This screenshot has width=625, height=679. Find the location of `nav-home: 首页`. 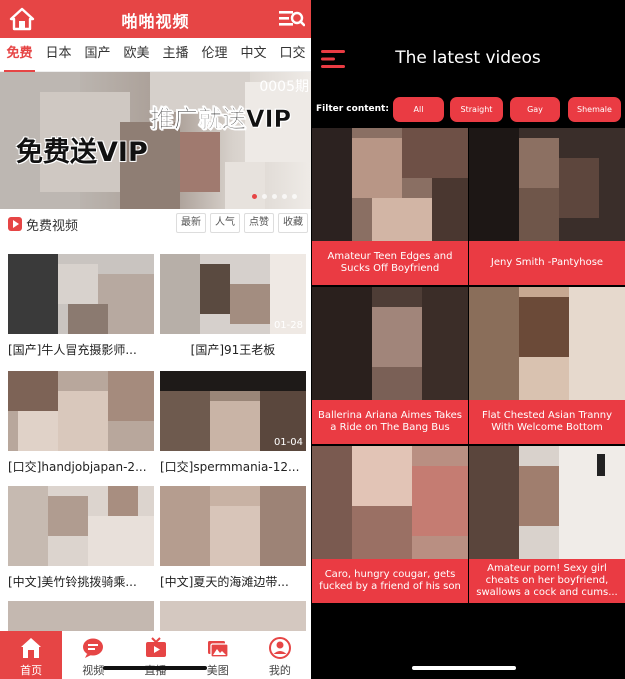

nav-home: 首页 is located at coordinates (31, 655).